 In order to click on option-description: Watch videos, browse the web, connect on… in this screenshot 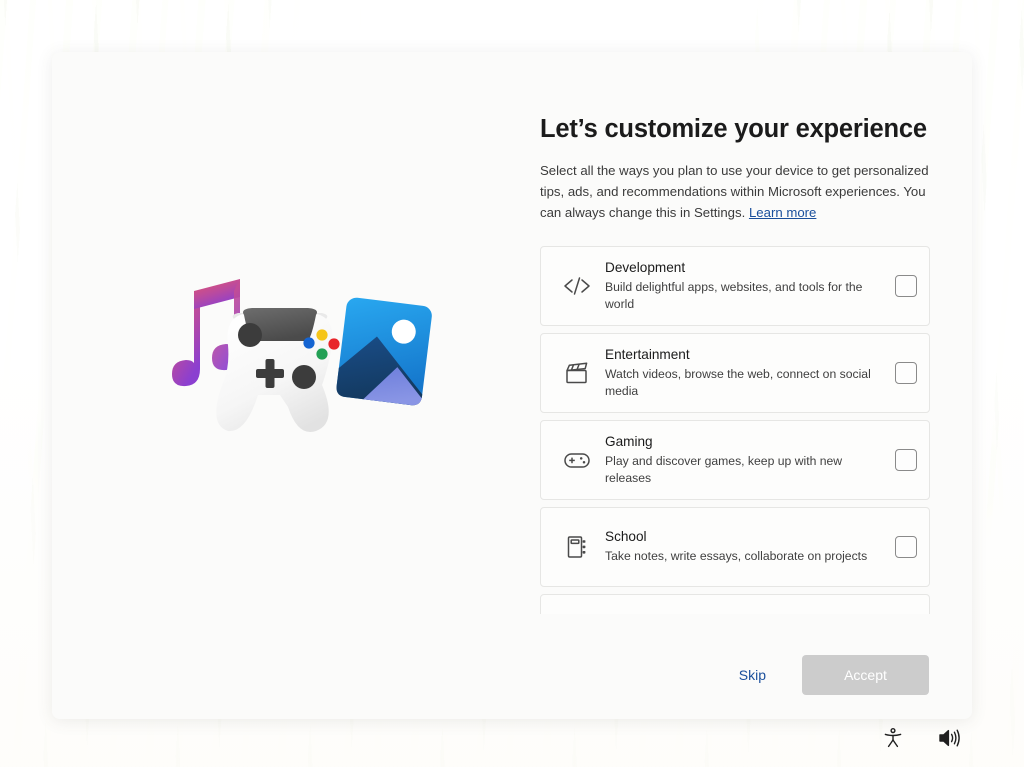, I will do `click(738, 382)`.